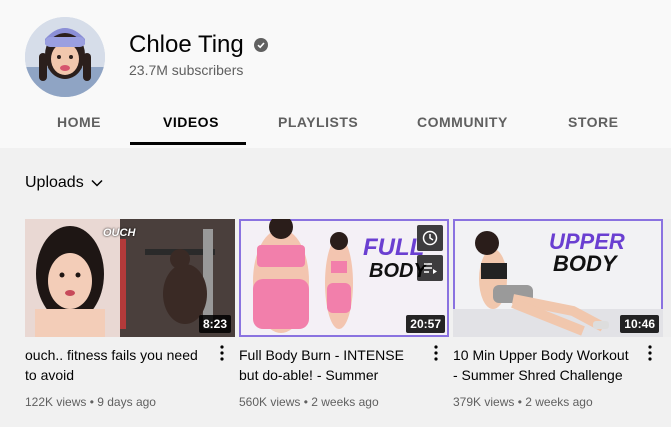  I want to click on channel-tabs: HOME VIDEOS PLAYLISTS COMMUNITY STORE, so click(335, 123).